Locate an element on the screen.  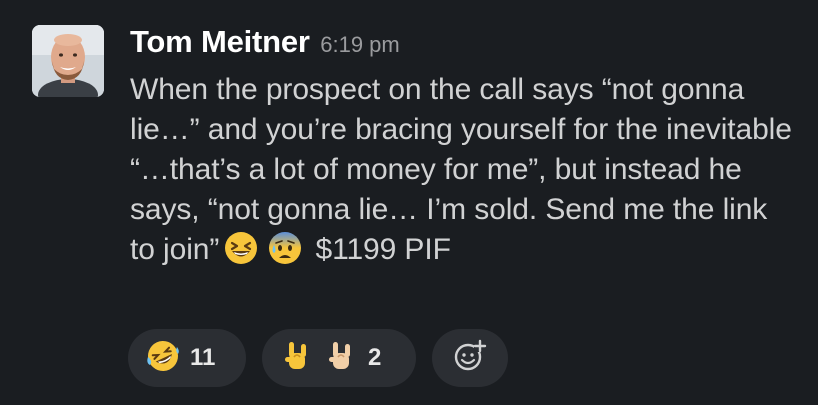
sign-of-the-horns-icon is located at coordinates (297, 358).